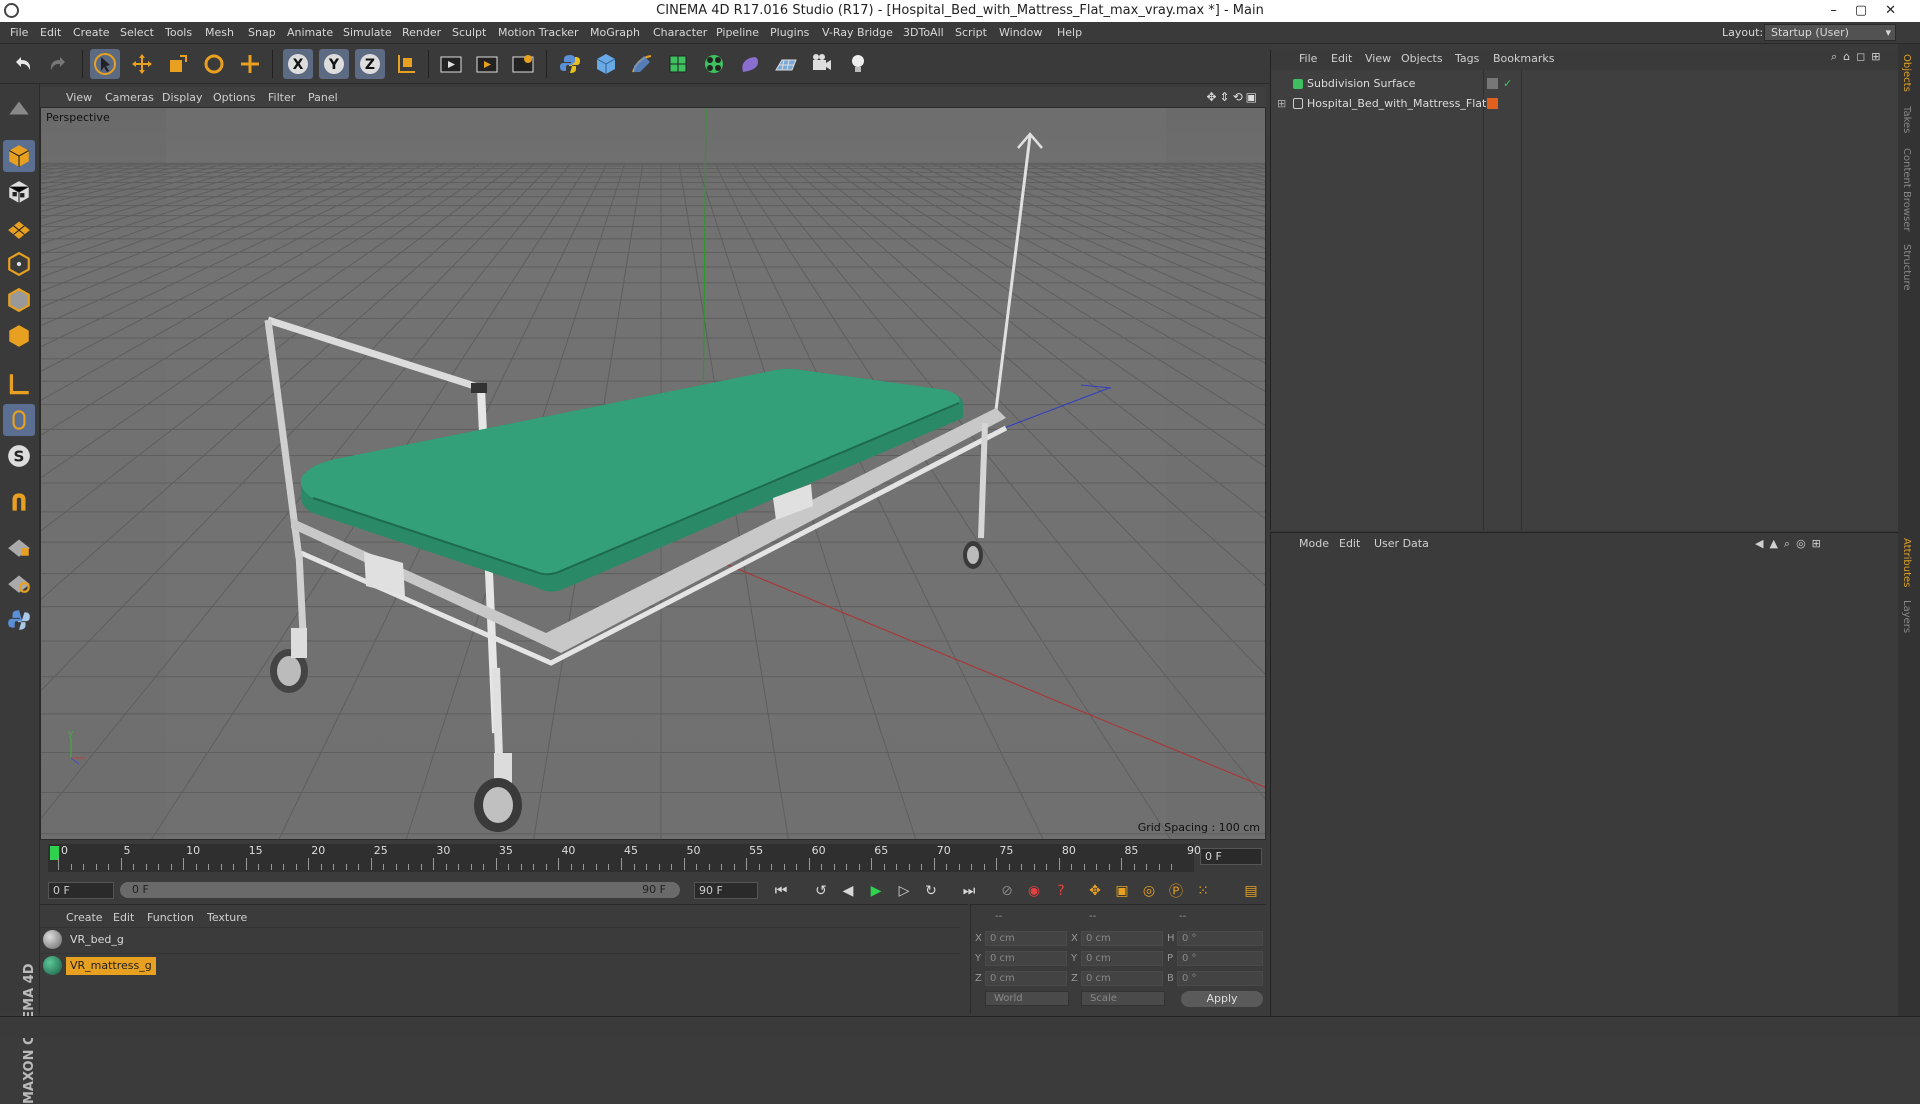 This screenshot has height=1104, width=1920. I want to click on object-row-hospital-bed: ⊞ Hospital_Bed_with_Mattress_Flat, so click(1585, 104).